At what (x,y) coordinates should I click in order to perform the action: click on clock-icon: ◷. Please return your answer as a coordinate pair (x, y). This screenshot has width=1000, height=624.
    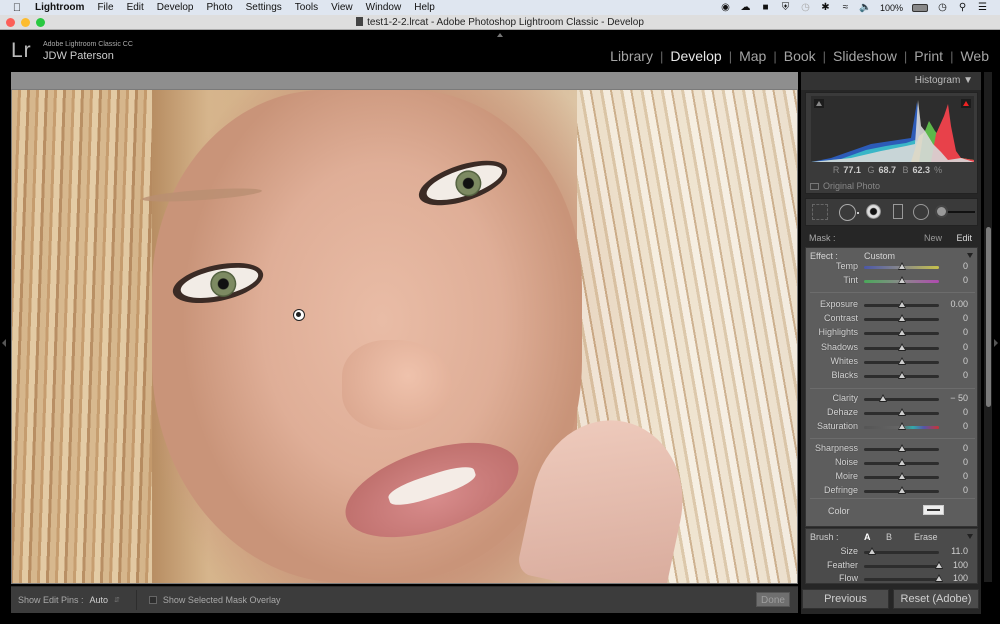
    Looking at the image, I should click on (942, 7).